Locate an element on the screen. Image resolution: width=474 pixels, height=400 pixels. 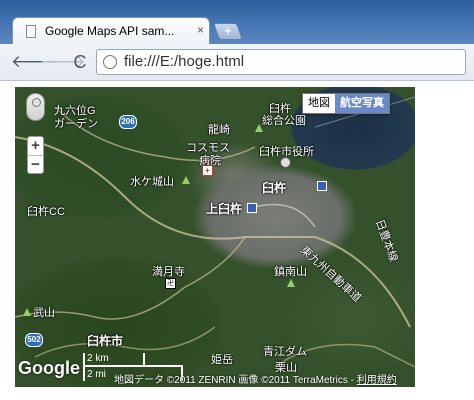
place-label: 臼杵 is located at coordinates (274, 188).